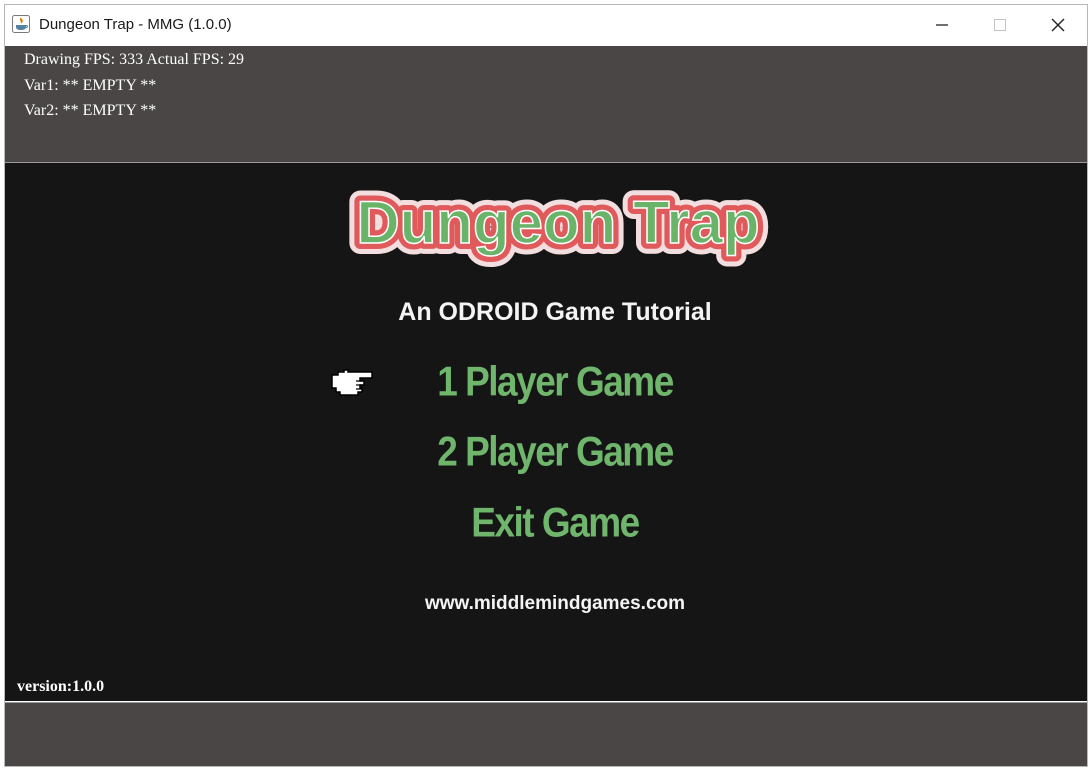 The height and width of the screenshot is (769, 1090). Describe the element at coordinates (546, 734) in the screenshot. I see `bottom-panel` at that location.